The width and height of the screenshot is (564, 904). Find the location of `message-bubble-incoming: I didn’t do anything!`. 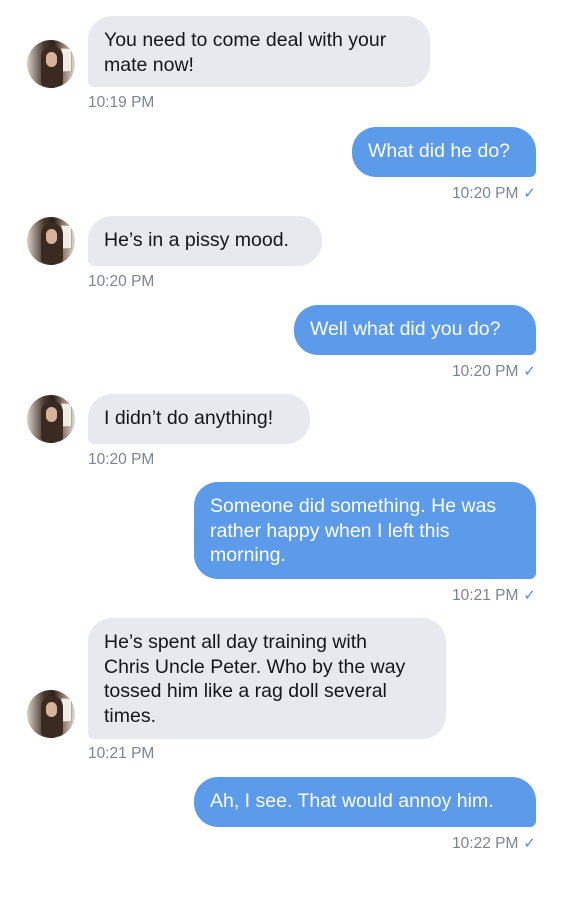

message-bubble-incoming: I didn’t do anything! is located at coordinates (199, 419).